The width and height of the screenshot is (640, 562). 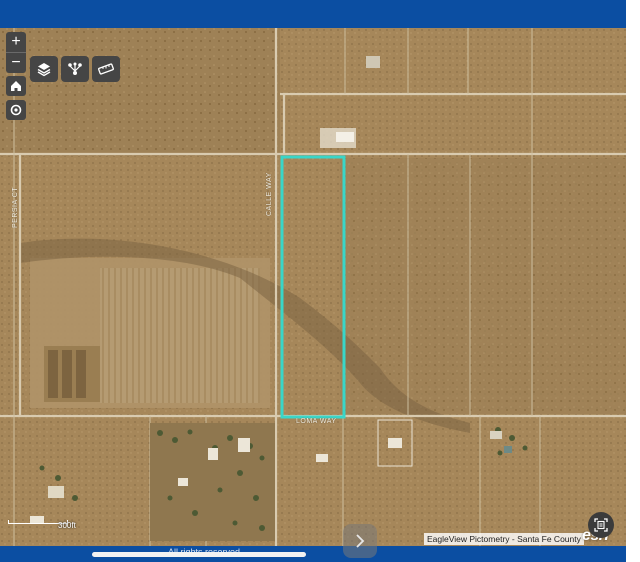 I want to click on scale-label: 300ft, so click(x=67, y=525).